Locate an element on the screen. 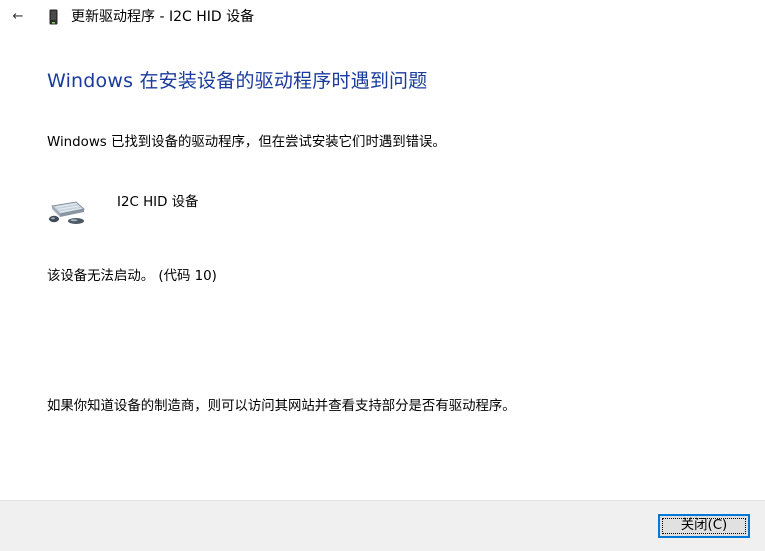 This screenshot has width=765, height=551. hid-device-icon is located at coordinates (67, 212).